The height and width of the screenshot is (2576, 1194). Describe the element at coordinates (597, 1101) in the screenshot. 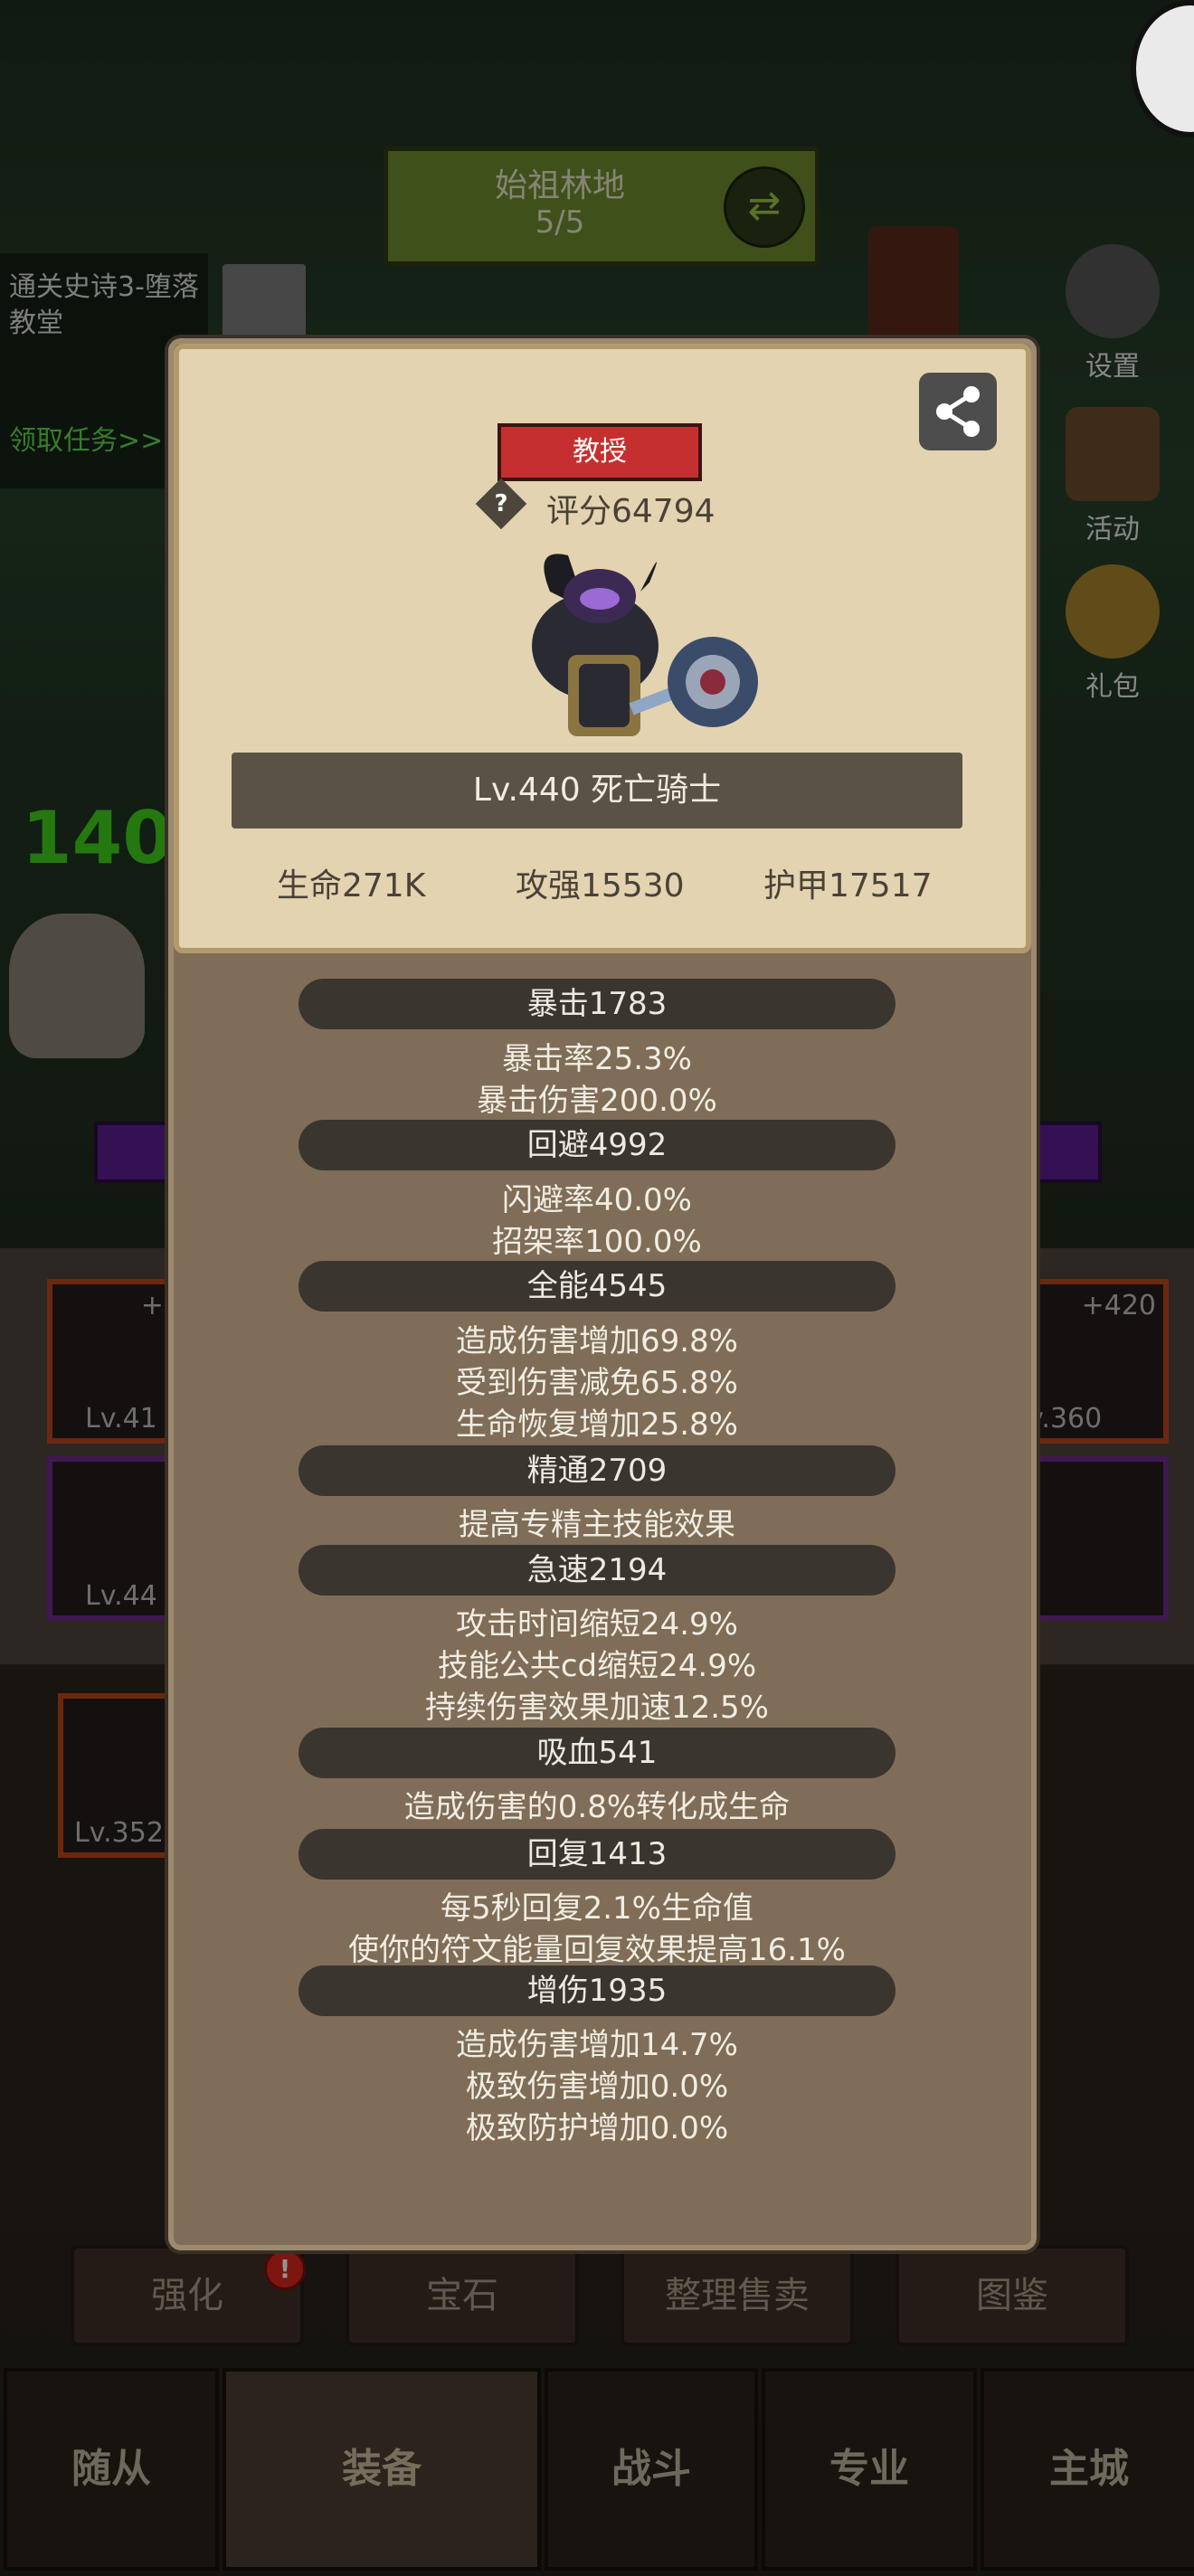

I see `crit-line: 暴击伤害200.0%` at that location.